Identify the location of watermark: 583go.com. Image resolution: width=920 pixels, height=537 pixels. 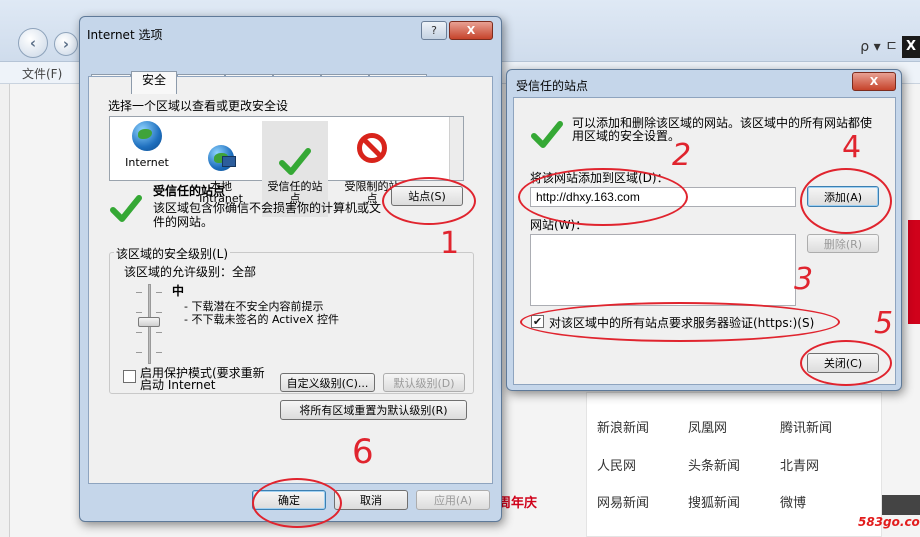
(889, 522).